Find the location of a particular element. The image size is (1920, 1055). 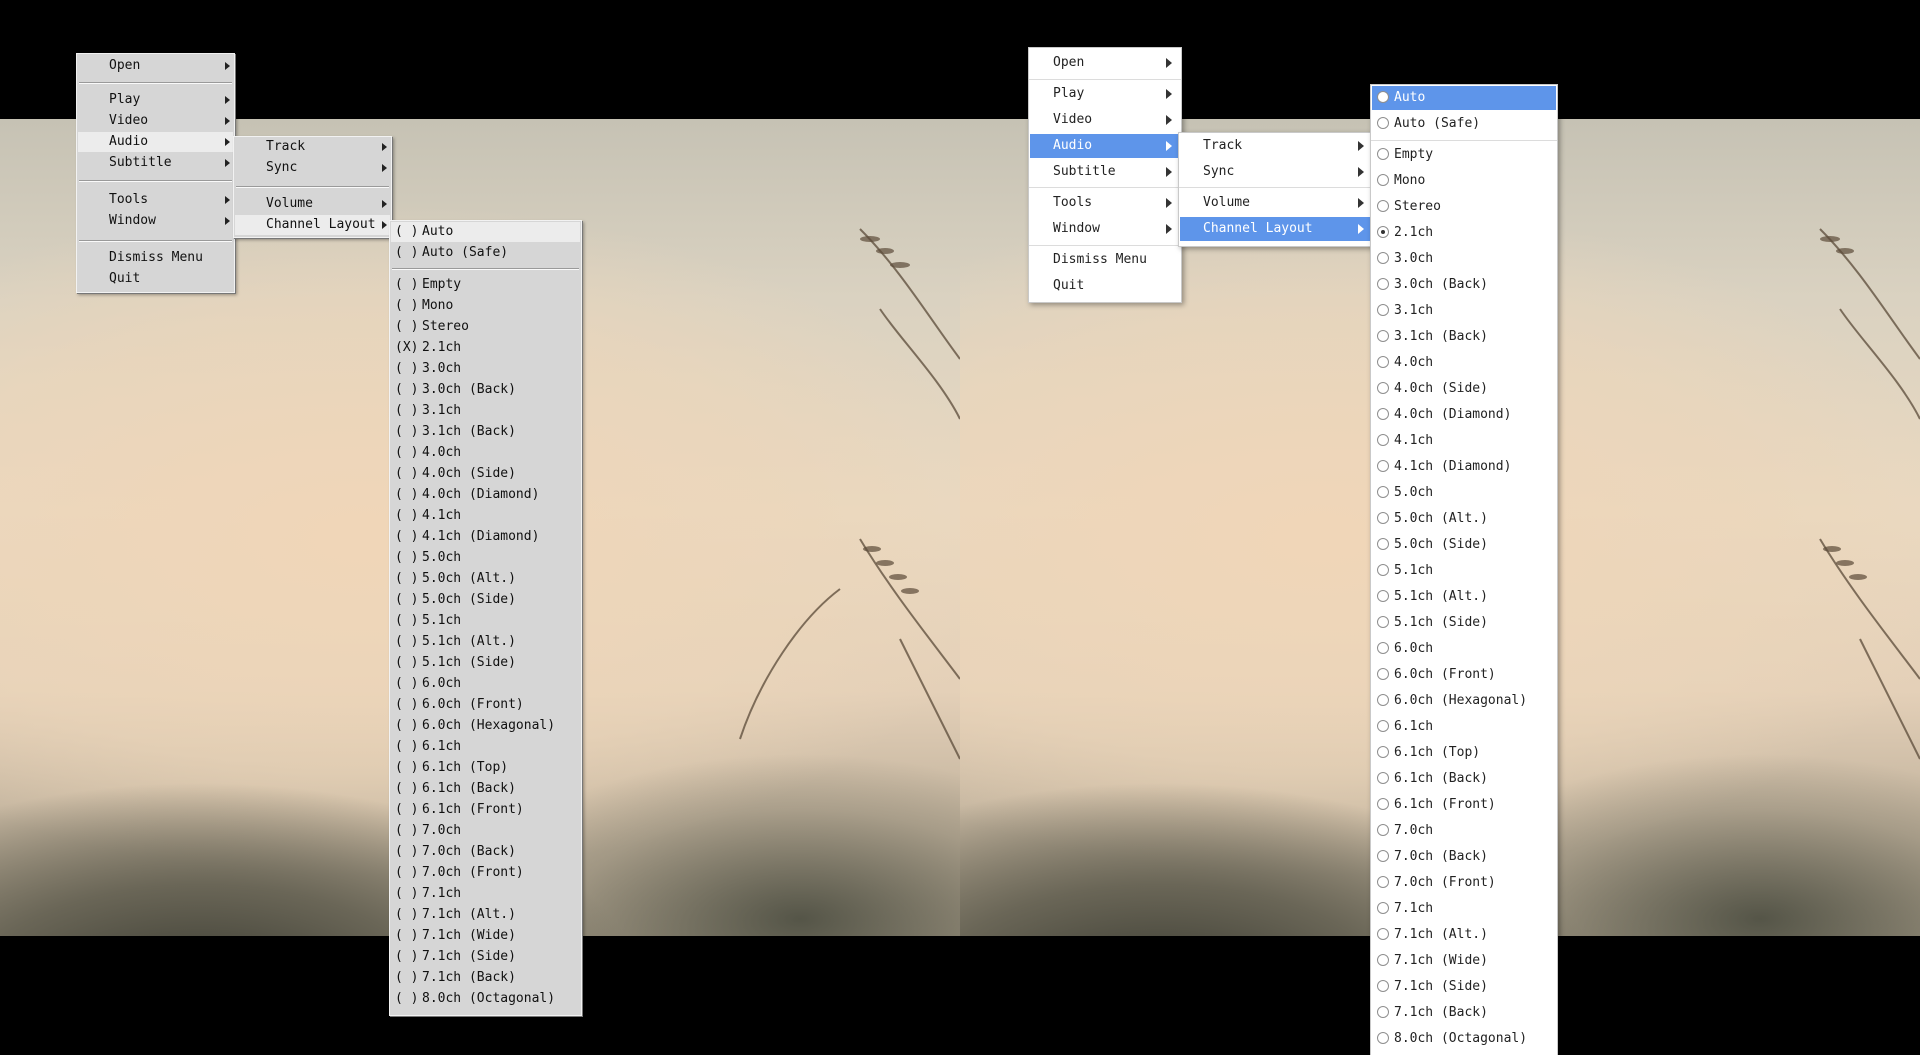

channel-layout-option: ( ) 6.1ch (Front) is located at coordinates (485, 810).